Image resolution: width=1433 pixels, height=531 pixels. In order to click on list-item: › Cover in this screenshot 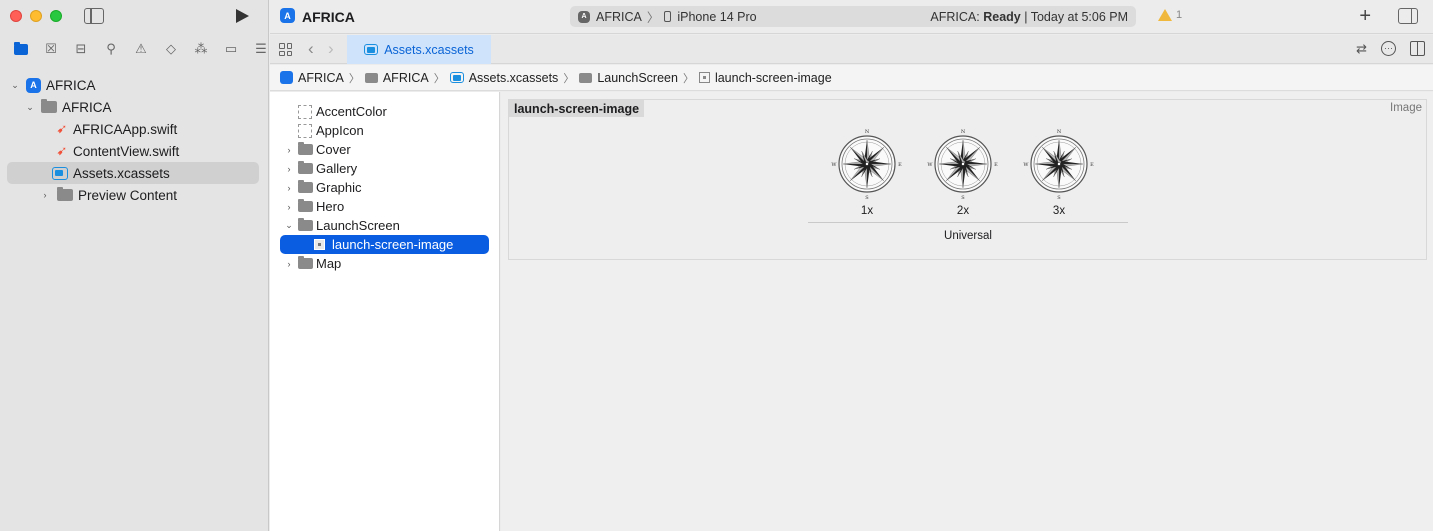, I will do `click(384, 149)`.